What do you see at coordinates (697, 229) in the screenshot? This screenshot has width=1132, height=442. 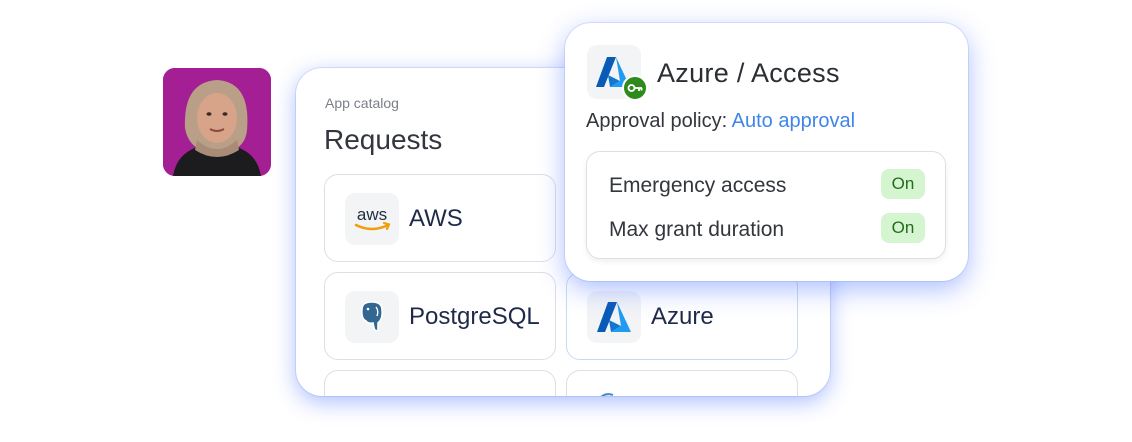 I see `setting-label: Max grant duration` at bounding box center [697, 229].